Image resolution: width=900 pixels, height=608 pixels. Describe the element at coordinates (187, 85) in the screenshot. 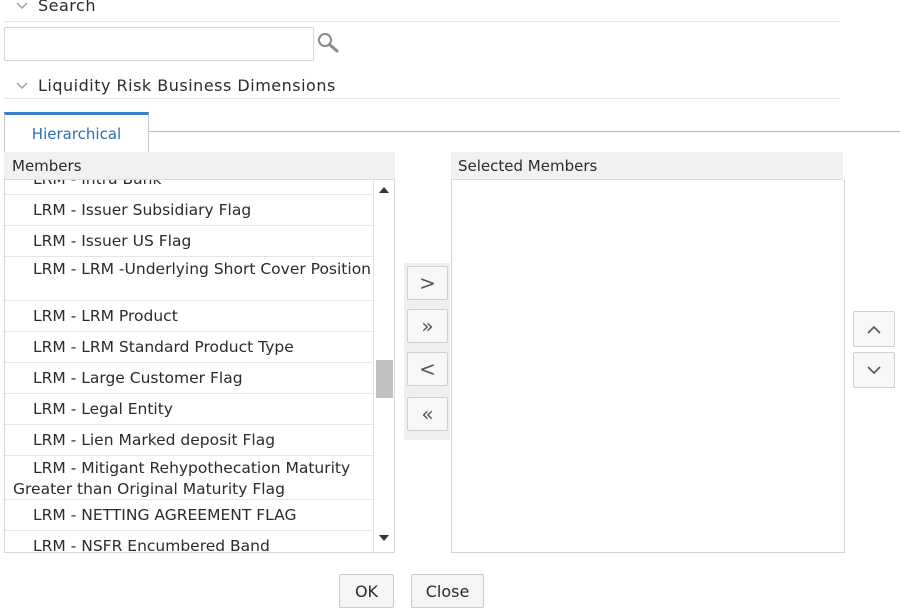

I see `dimensions-section-label: Liquidity Risk Business Dimensions` at that location.